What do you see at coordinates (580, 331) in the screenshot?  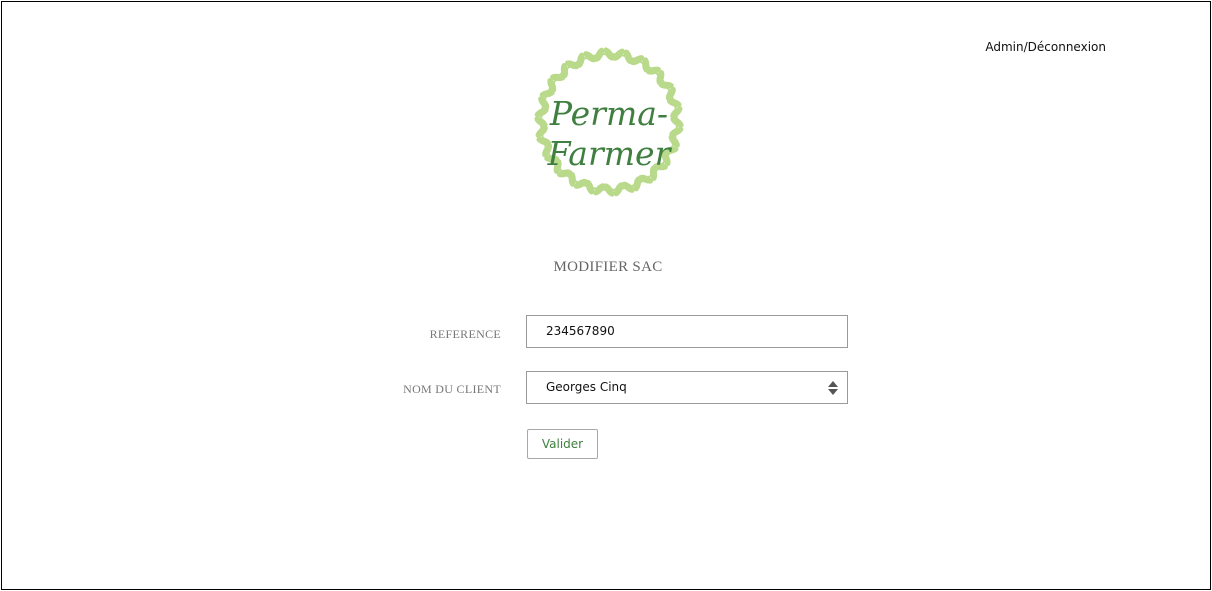 I see `reference-value: 234567890` at bounding box center [580, 331].